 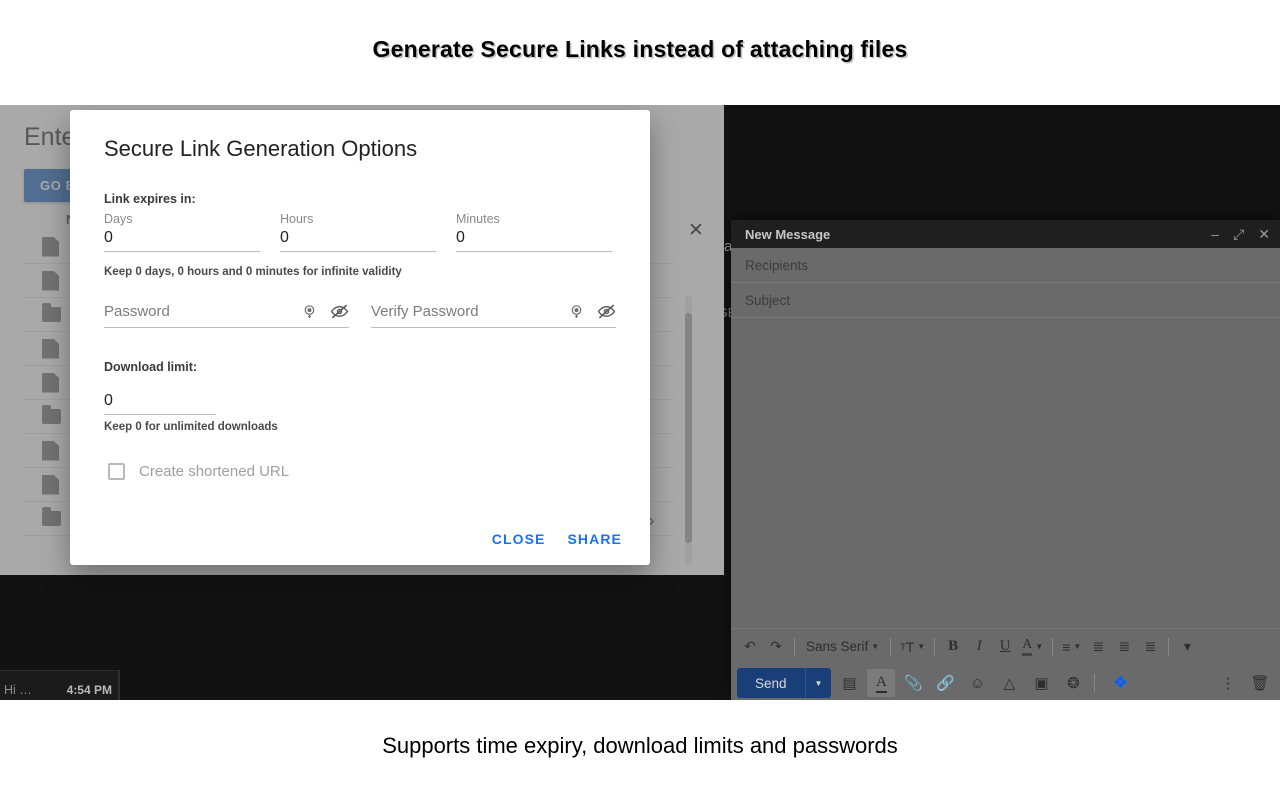 What do you see at coordinates (1260, 683) in the screenshot?
I see `discard-draft-icon: 🗑` at bounding box center [1260, 683].